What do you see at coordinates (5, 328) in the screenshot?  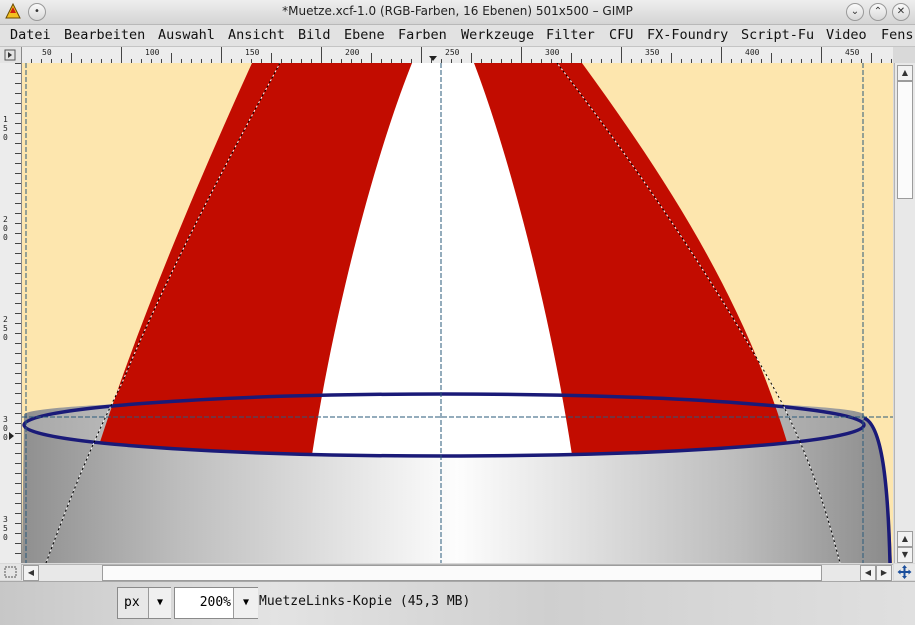 I see `ruler-label-250-v: 250` at bounding box center [5, 328].